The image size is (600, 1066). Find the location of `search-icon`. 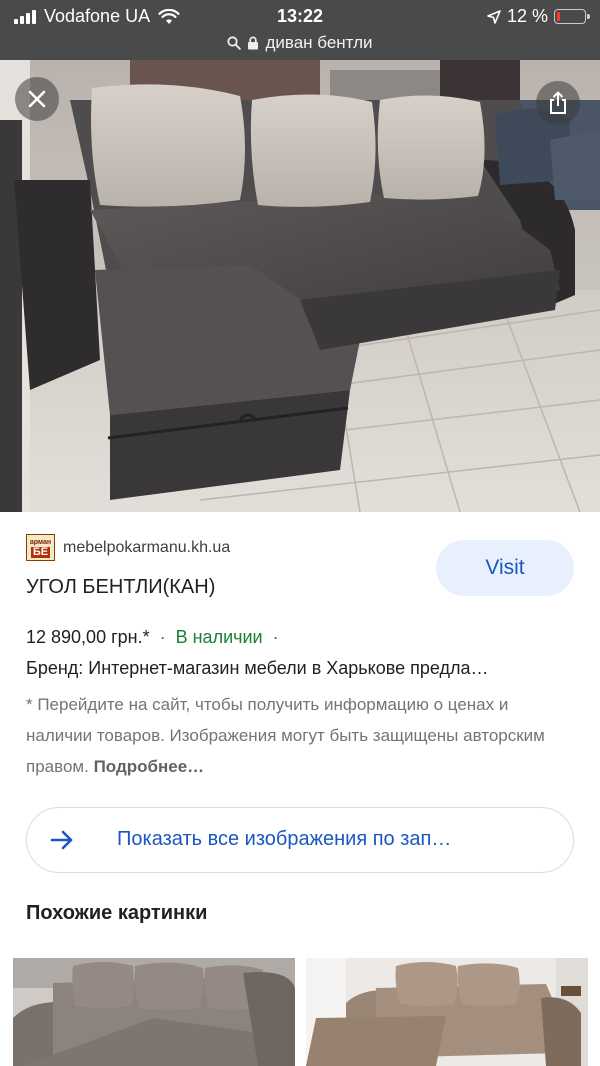

search-icon is located at coordinates (234, 43).